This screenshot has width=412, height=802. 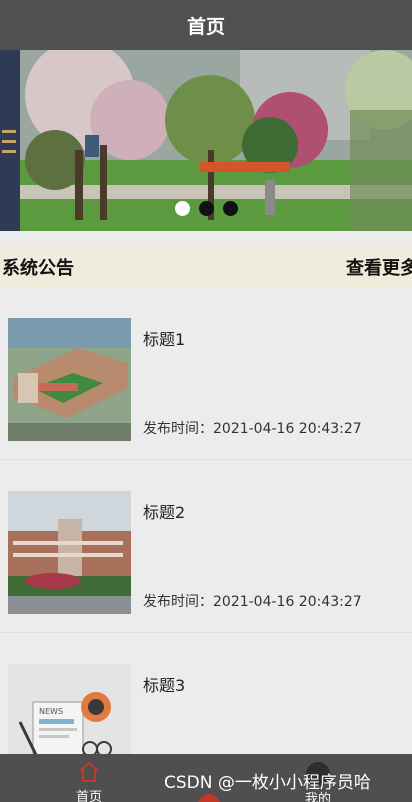 I want to click on tab-bar: 首页 我的 CSDN @一枚小小程序员哈, so click(x=206, y=778).